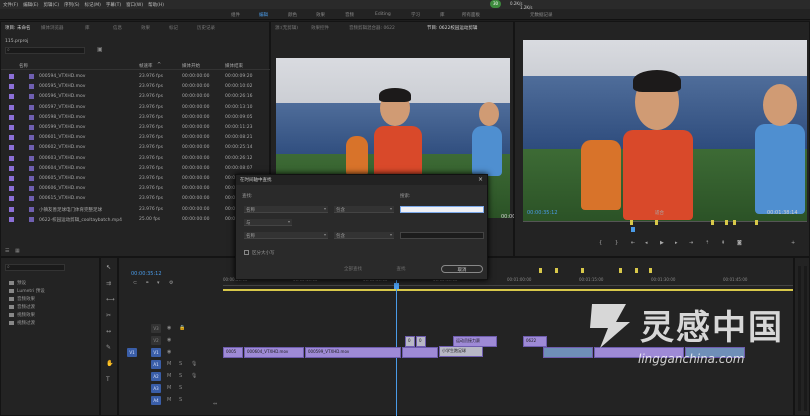 This screenshot has width=810, height=416. What do you see at coordinates (22, 299) in the screenshot?
I see `effects-folder-item: 音频效果` at bounding box center [22, 299].